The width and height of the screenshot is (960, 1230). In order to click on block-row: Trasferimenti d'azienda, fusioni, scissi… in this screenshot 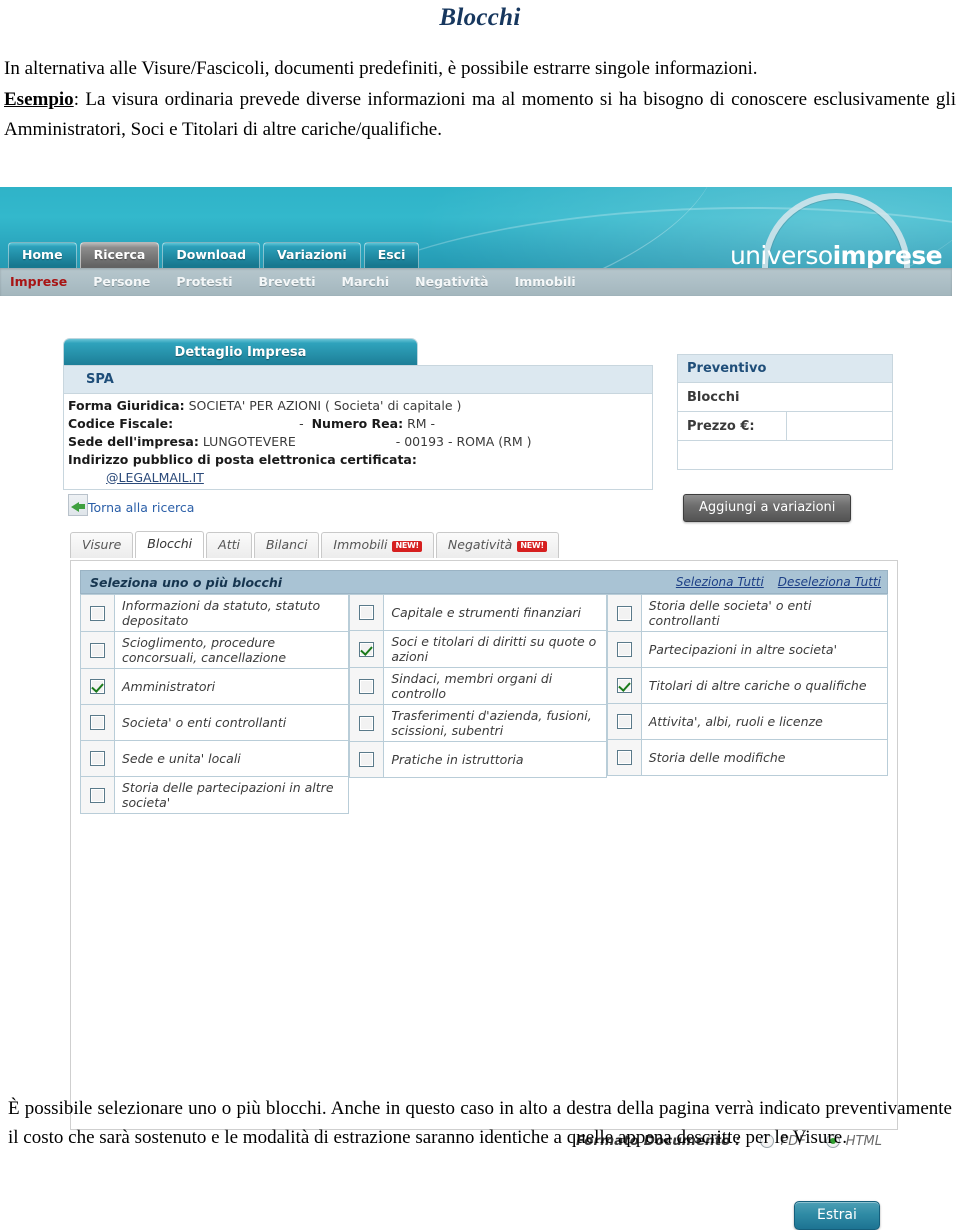, I will do `click(478, 723)`.